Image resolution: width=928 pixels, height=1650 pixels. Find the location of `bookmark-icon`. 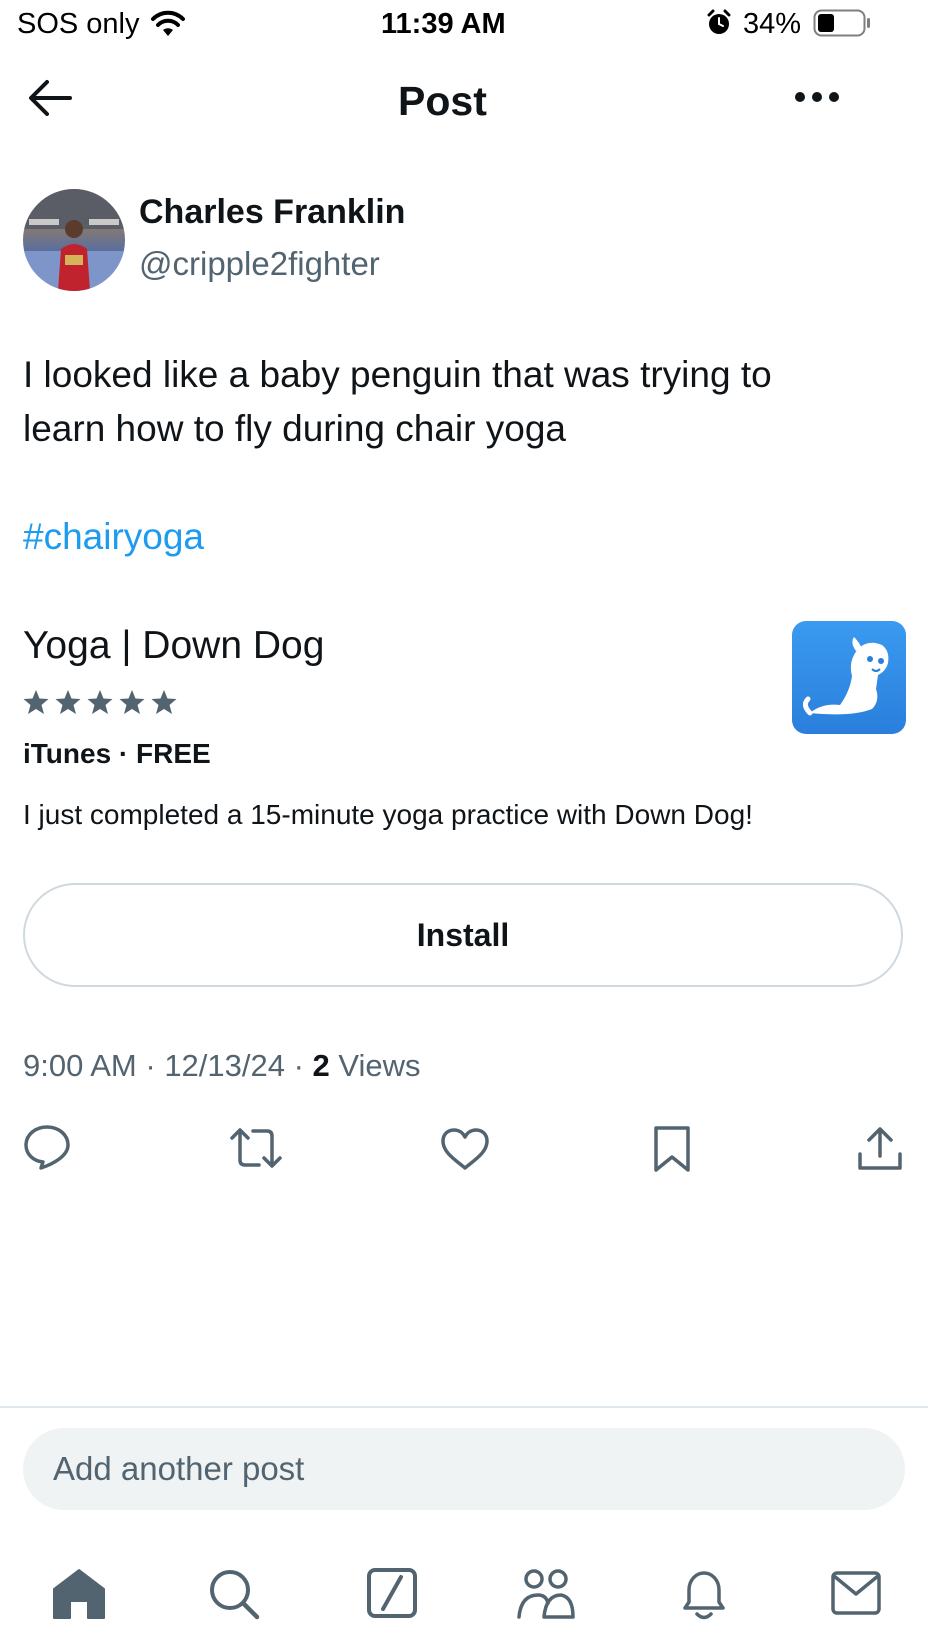

bookmark-icon is located at coordinates (672, 1149).